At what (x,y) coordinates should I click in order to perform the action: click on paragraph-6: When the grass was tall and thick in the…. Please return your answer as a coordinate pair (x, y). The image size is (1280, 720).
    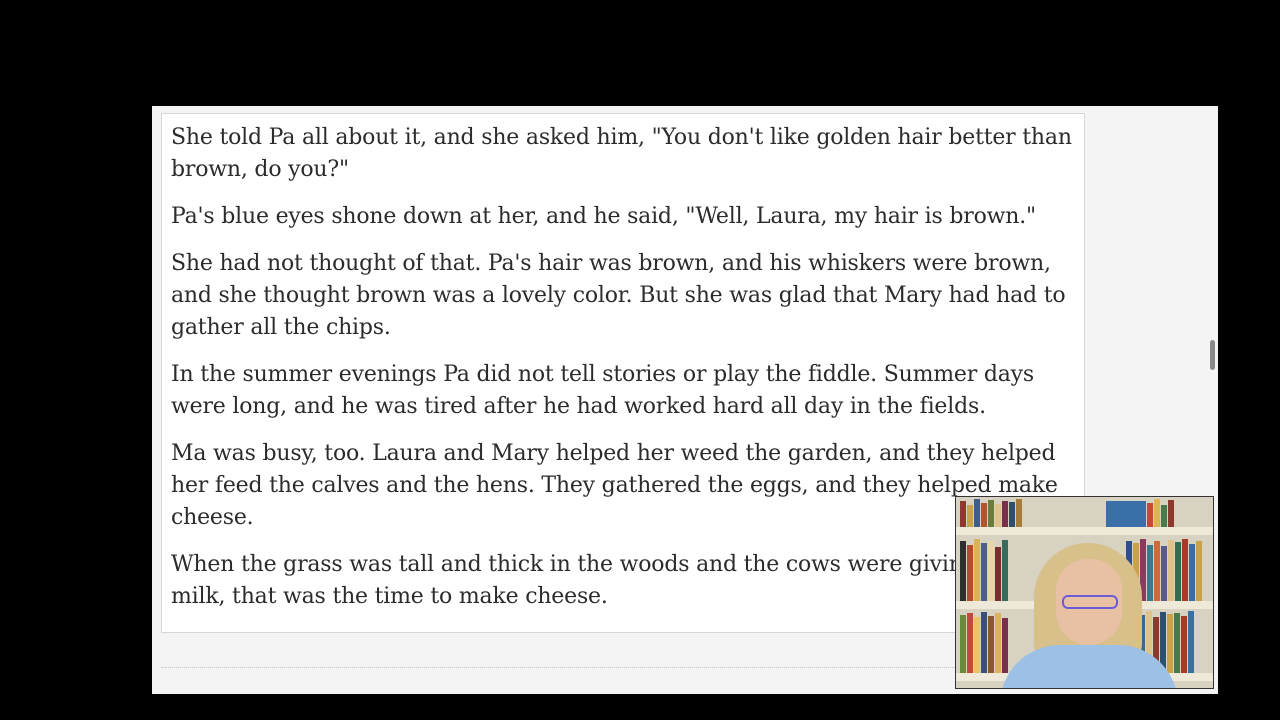
    Looking at the image, I should click on (611, 580).